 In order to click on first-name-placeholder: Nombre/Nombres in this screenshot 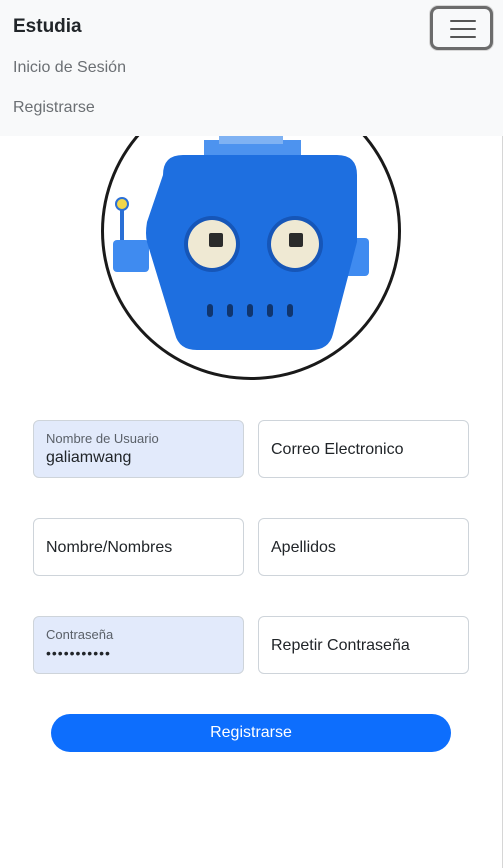, I will do `click(109, 547)`.